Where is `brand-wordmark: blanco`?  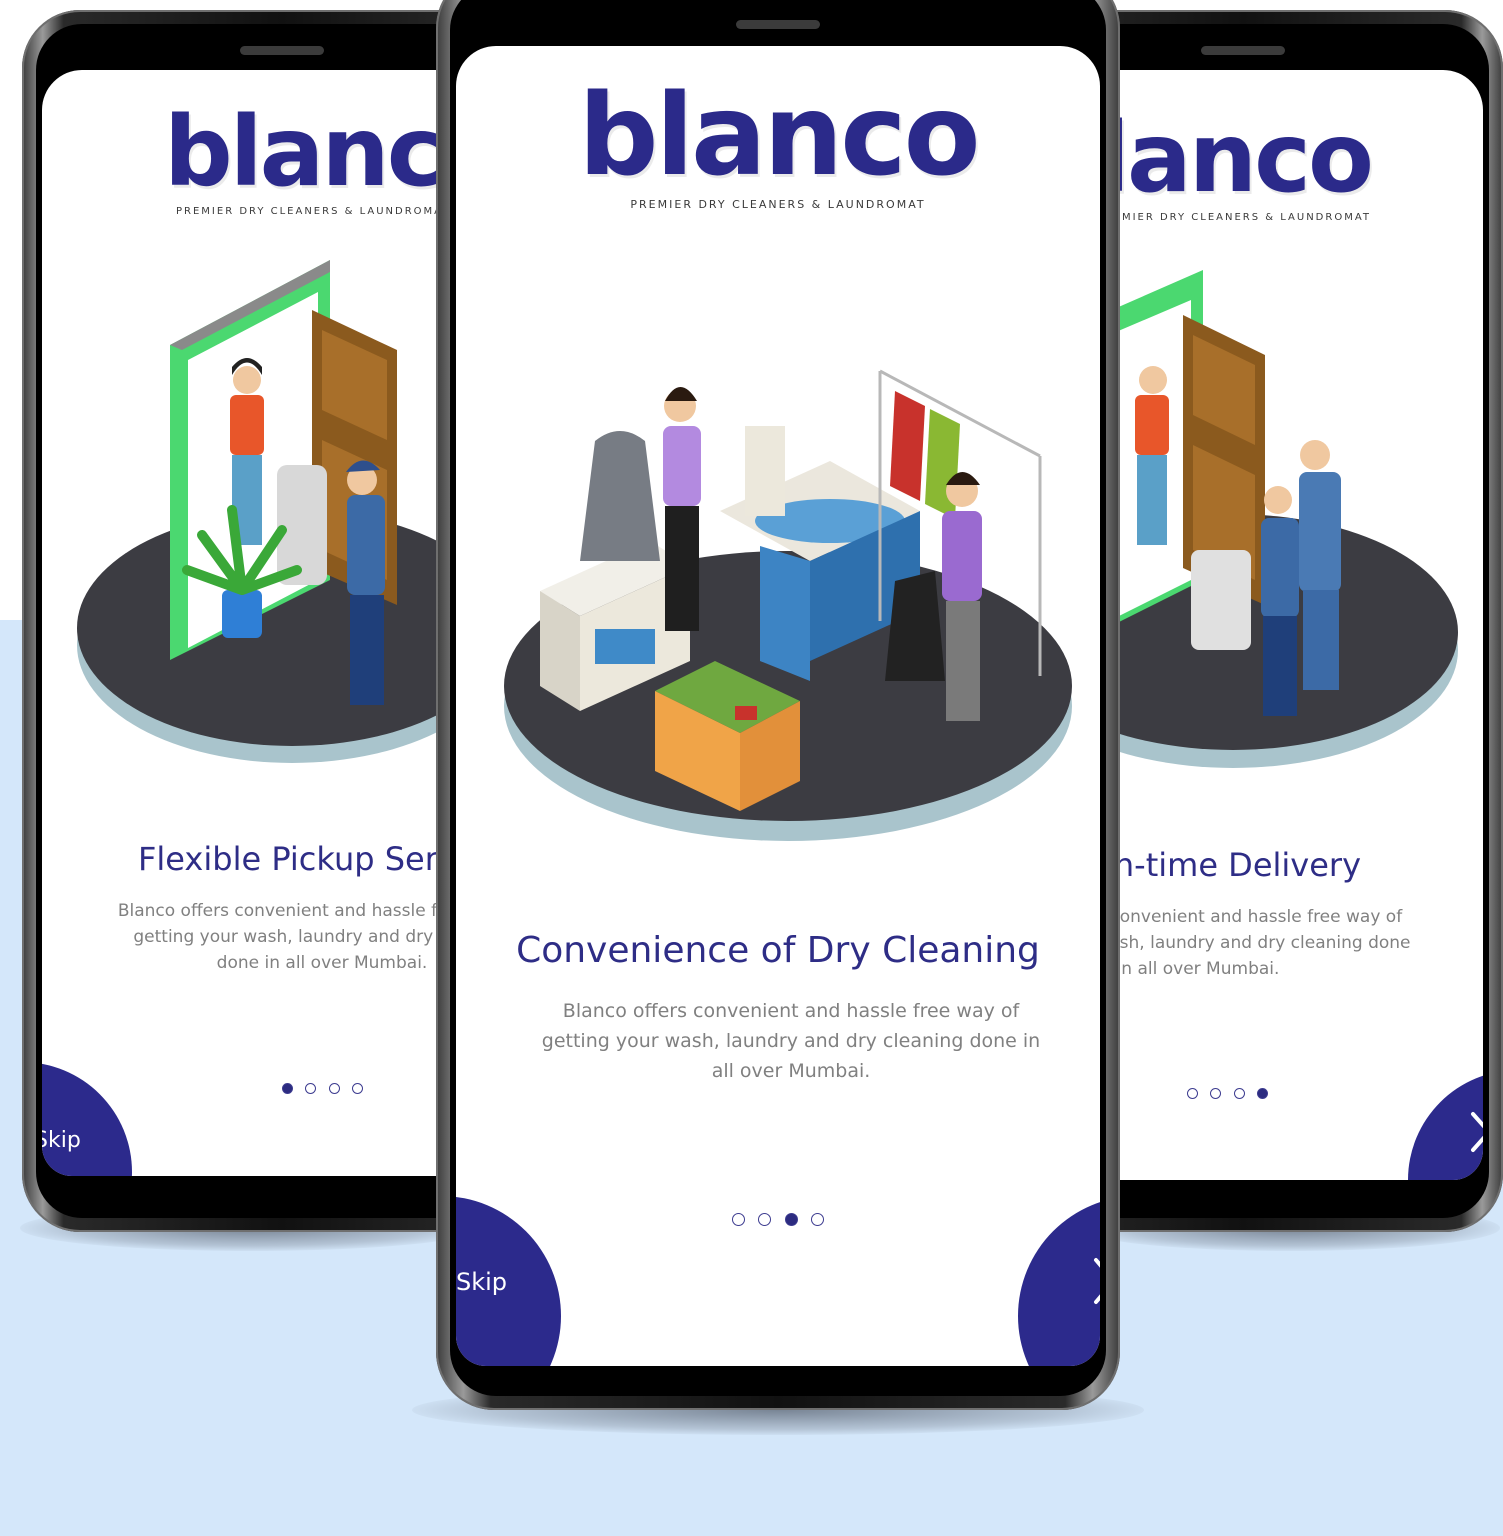 brand-wordmark: blanco is located at coordinates (779, 136).